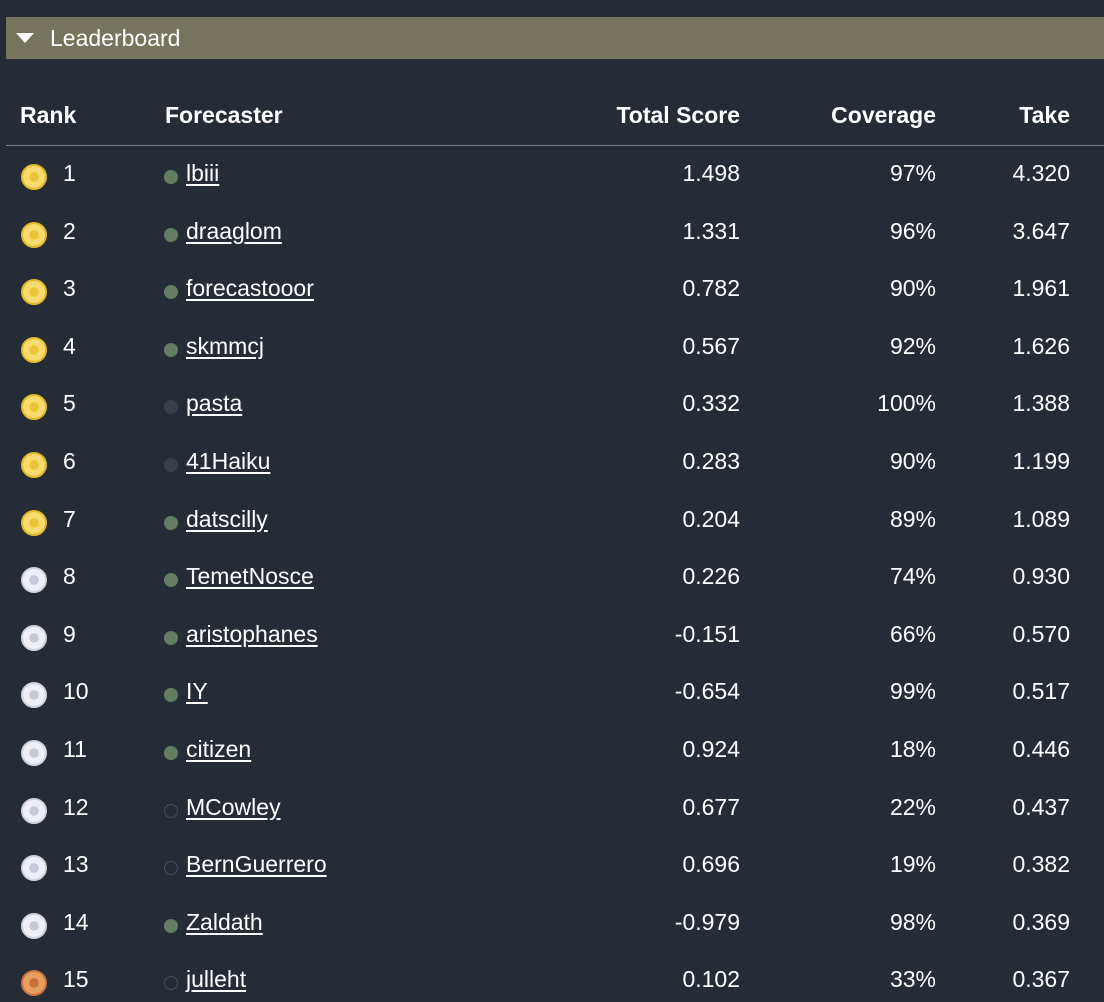  What do you see at coordinates (555, 463) in the screenshot?
I see `table-row: 6 41Haiku 0.283 90% 1.199` at bounding box center [555, 463].